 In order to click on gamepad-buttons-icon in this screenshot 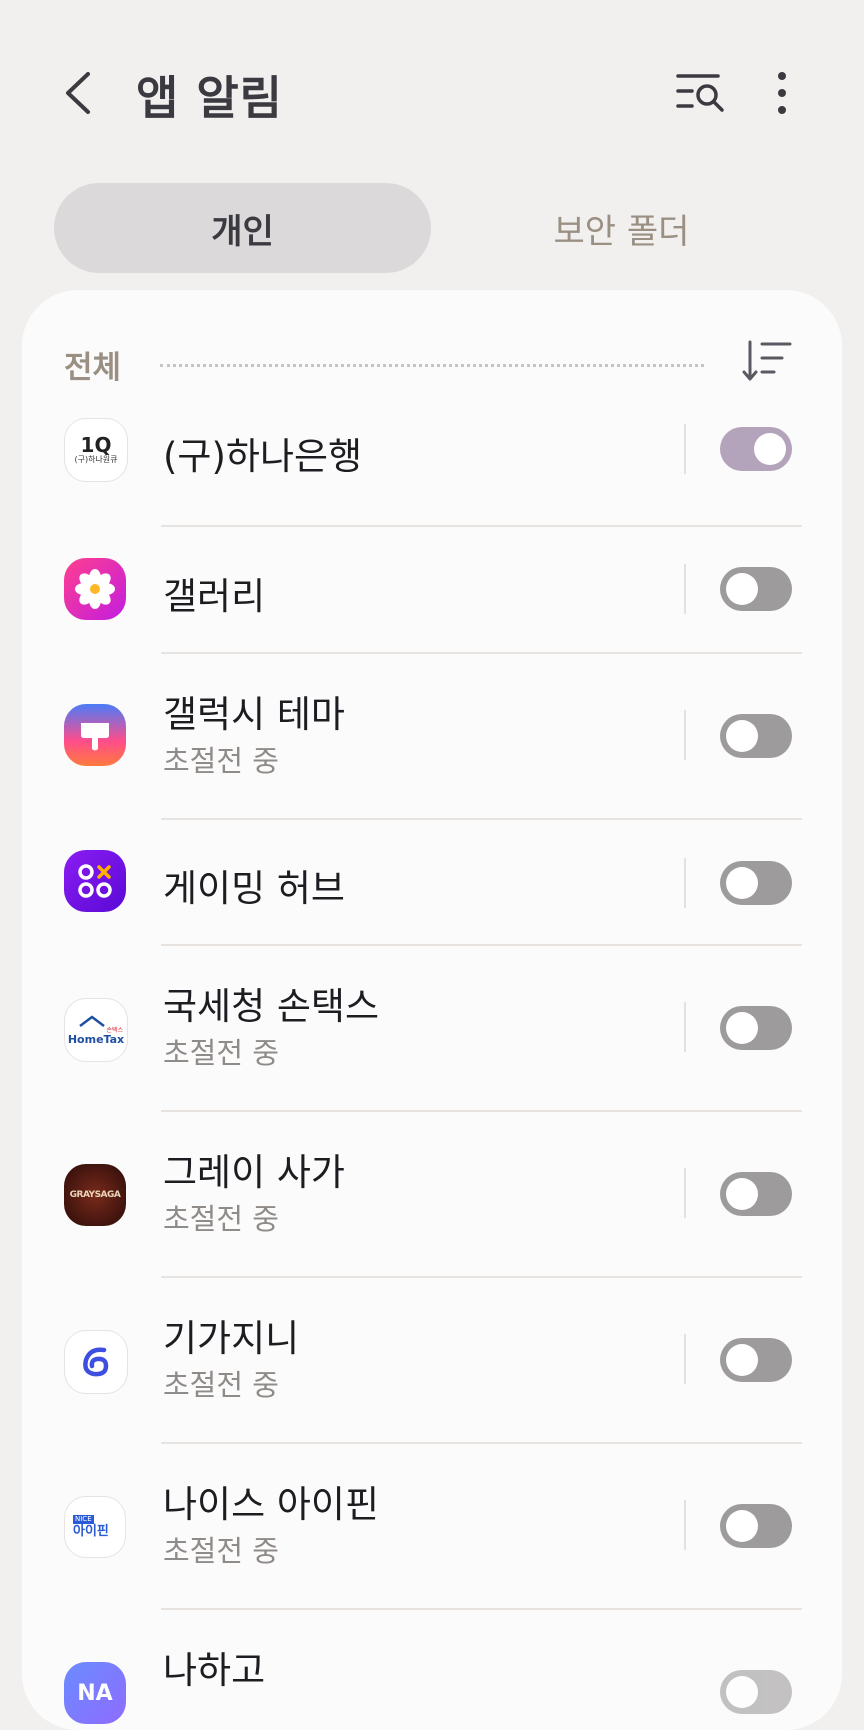, I will do `click(95, 881)`.